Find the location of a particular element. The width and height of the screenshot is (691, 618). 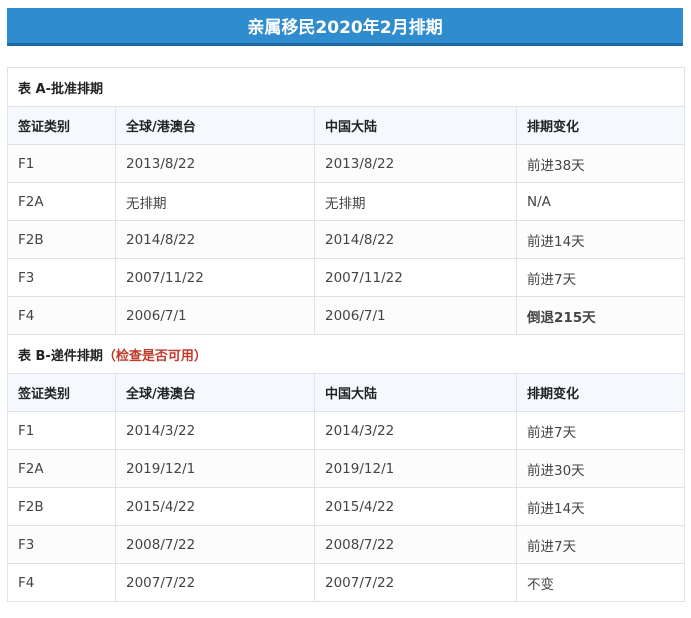

worldwide-date: 2013/8/22 is located at coordinates (215, 163).